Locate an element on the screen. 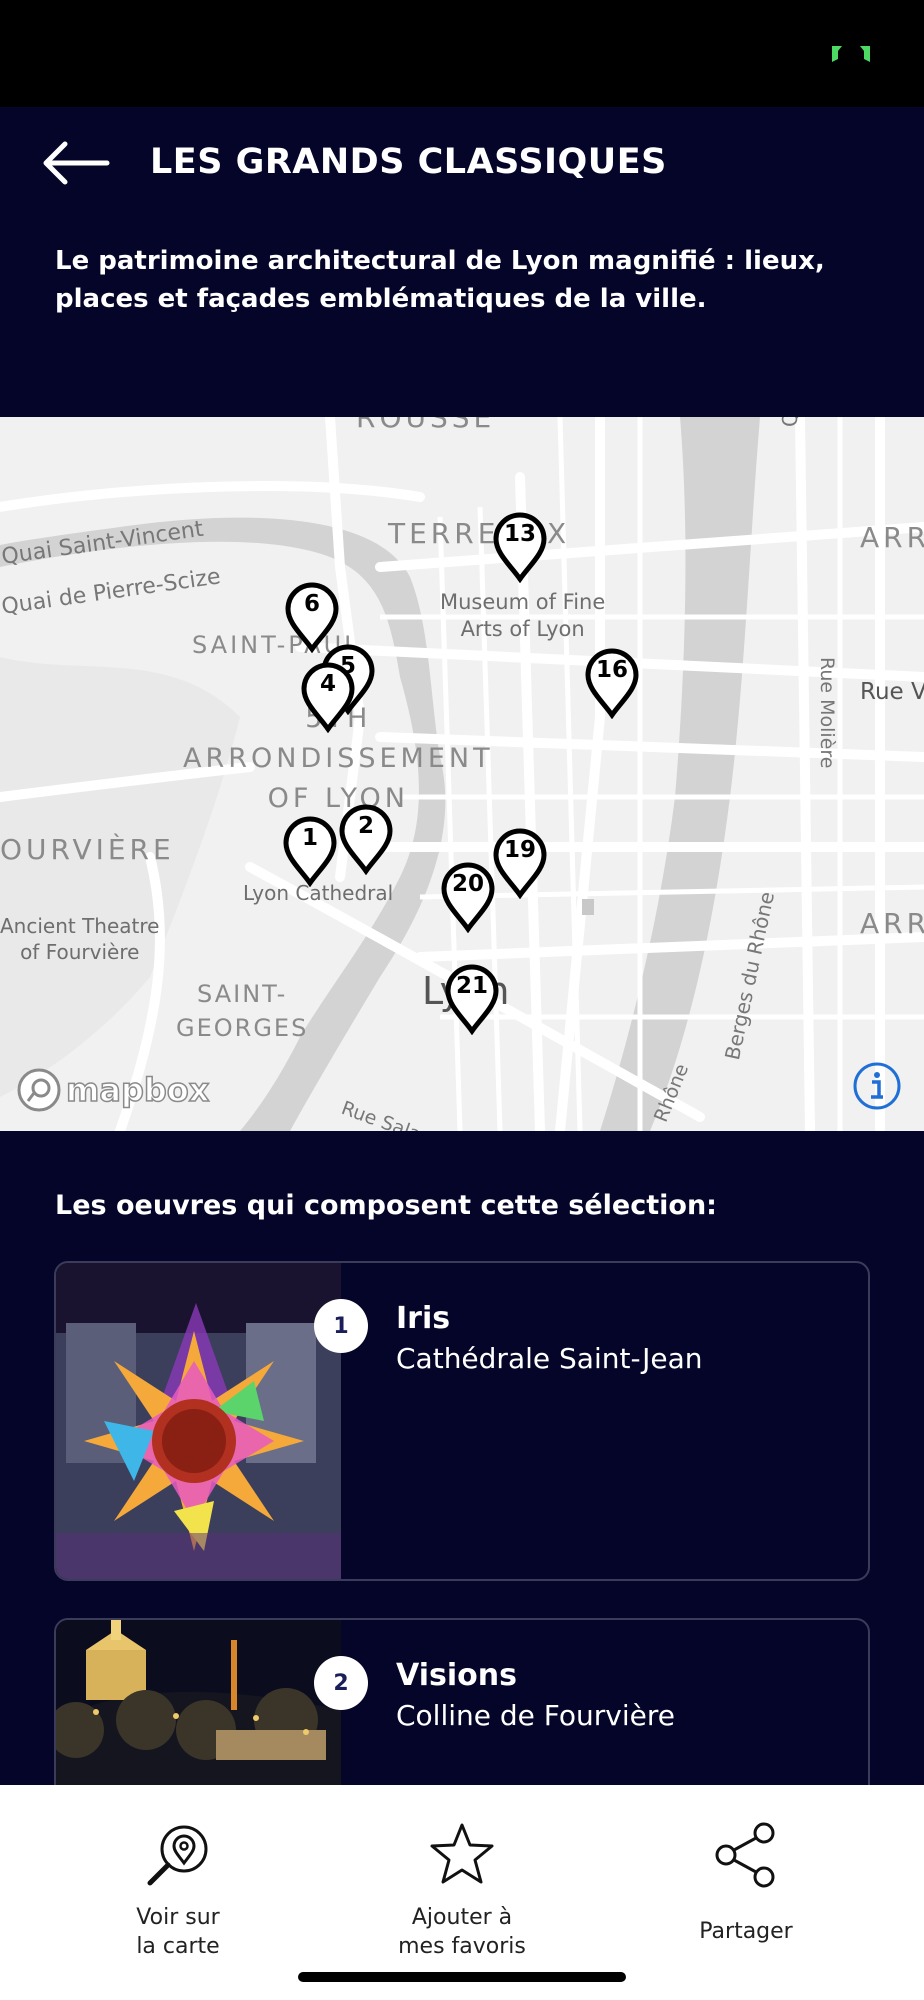 The width and height of the screenshot is (924, 2000). map-label-saint-georges: SAINT- GEORGES is located at coordinates (242, 1011).